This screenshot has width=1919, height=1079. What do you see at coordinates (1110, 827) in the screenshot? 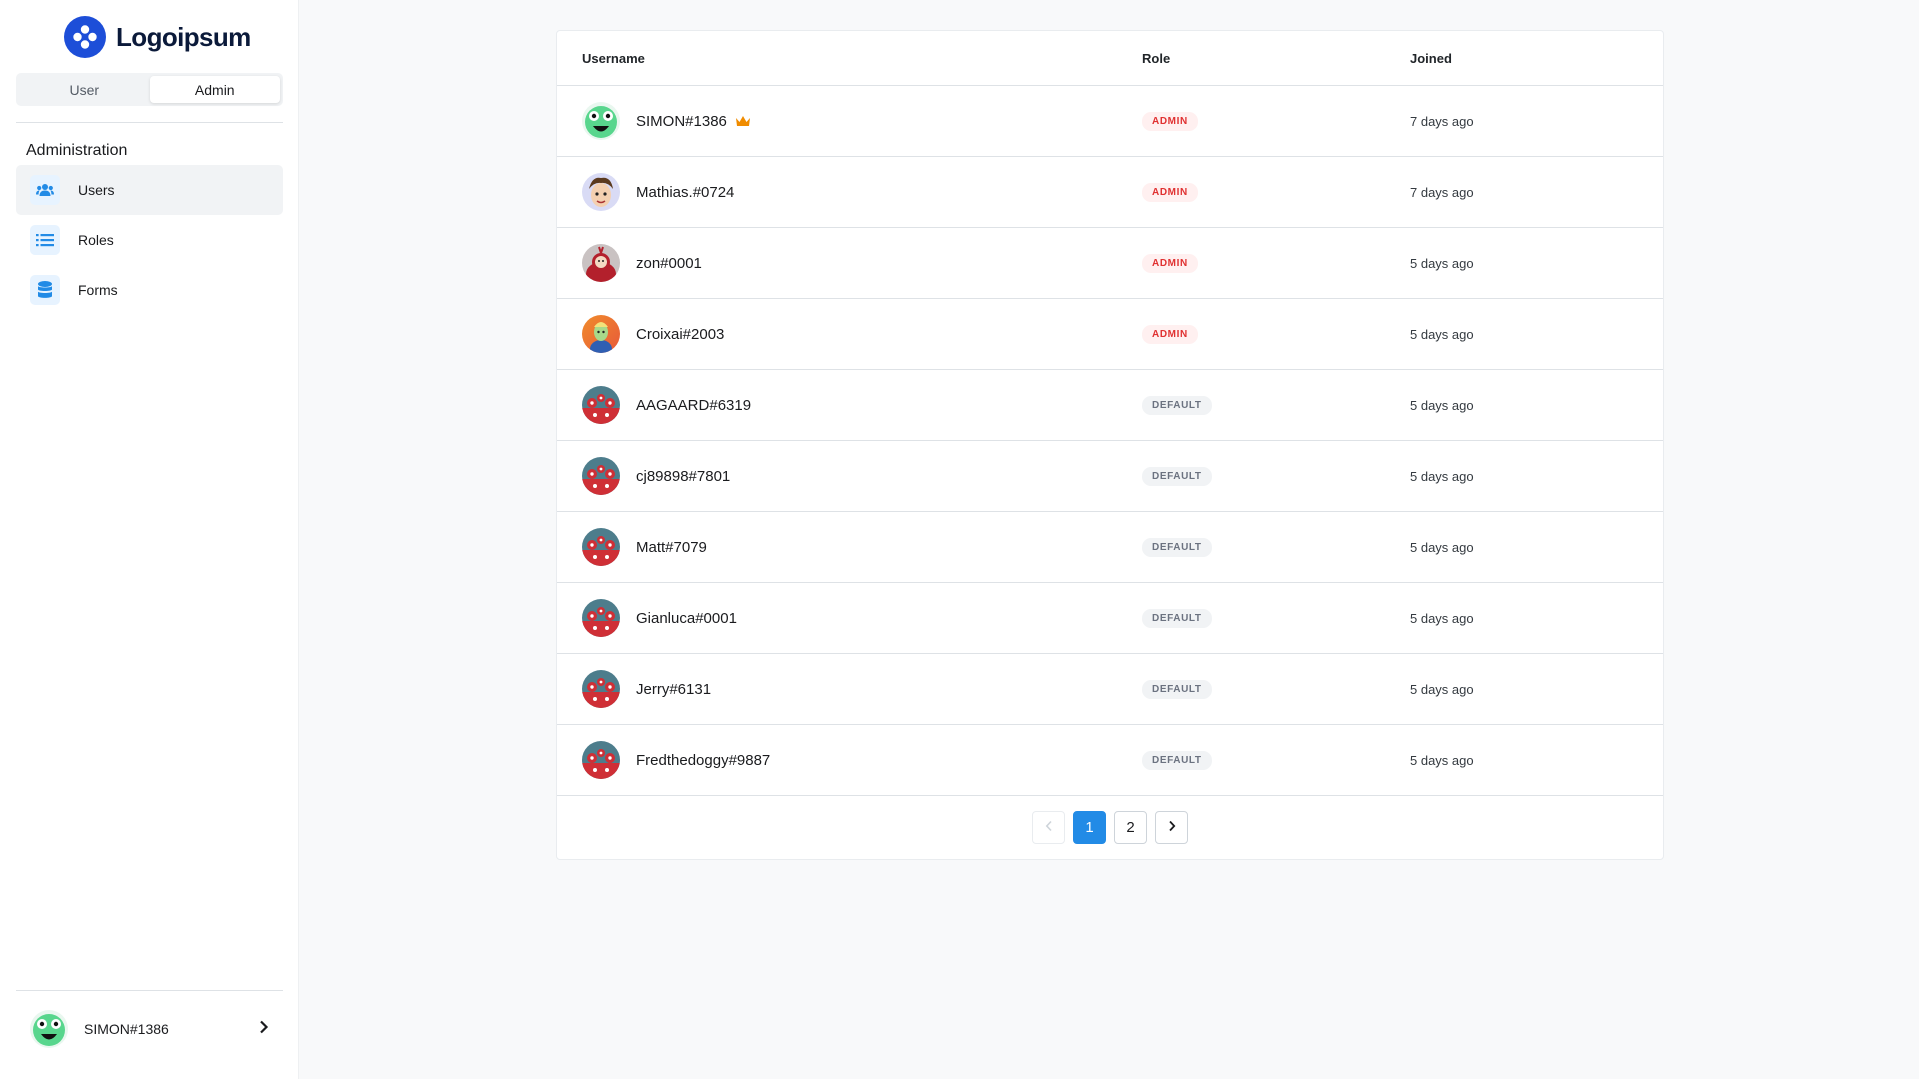
I see `pagination: 1 2` at bounding box center [1110, 827].